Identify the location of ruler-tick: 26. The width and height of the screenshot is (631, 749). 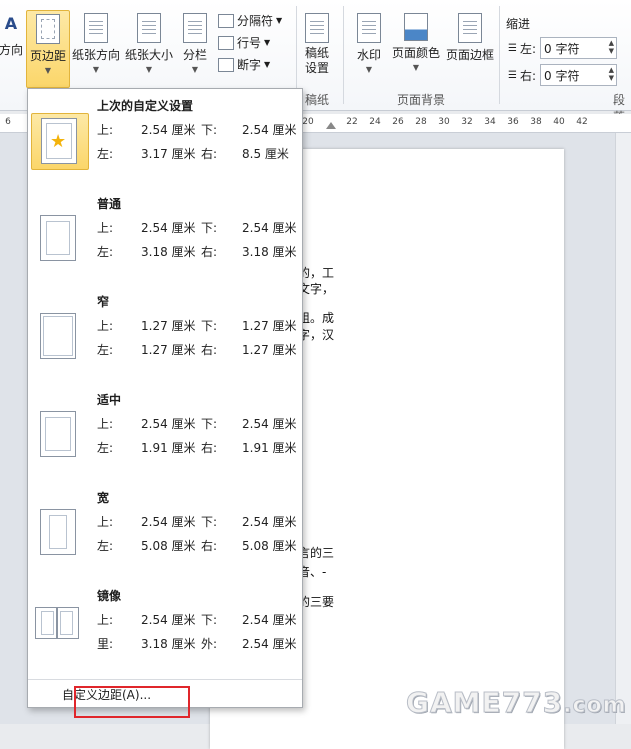
(398, 122).